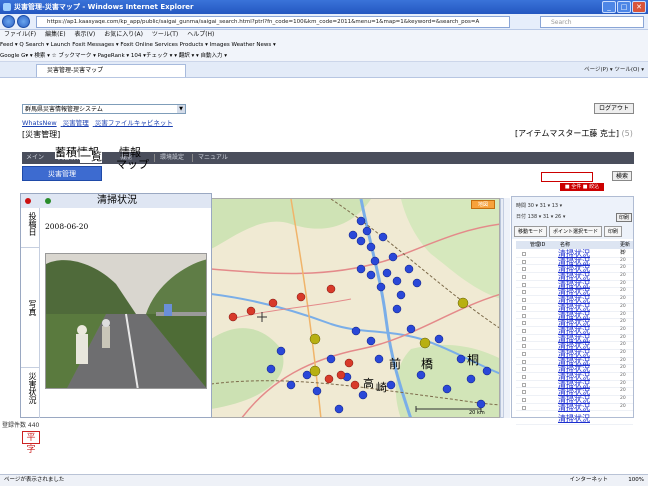  Describe the element at coordinates (31, 443) in the screenshot. I see `stamp: 平字` at that location.